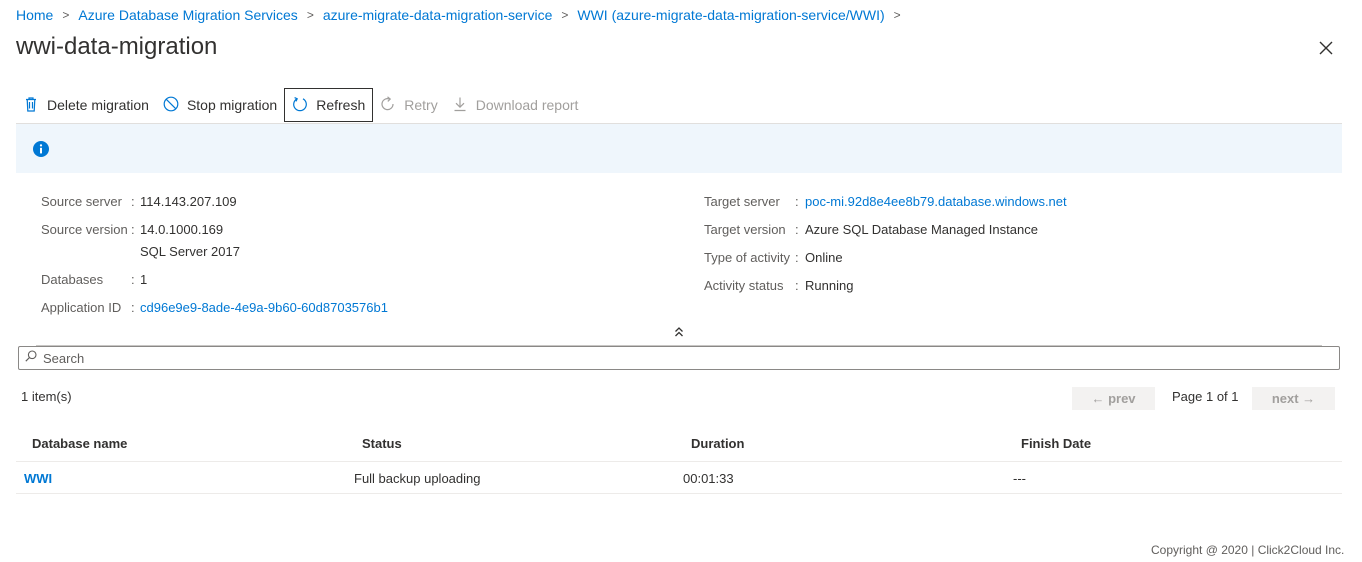 The image size is (1362, 562). Describe the element at coordinates (742, 201) in the screenshot. I see `target-server-label: Target server` at that location.